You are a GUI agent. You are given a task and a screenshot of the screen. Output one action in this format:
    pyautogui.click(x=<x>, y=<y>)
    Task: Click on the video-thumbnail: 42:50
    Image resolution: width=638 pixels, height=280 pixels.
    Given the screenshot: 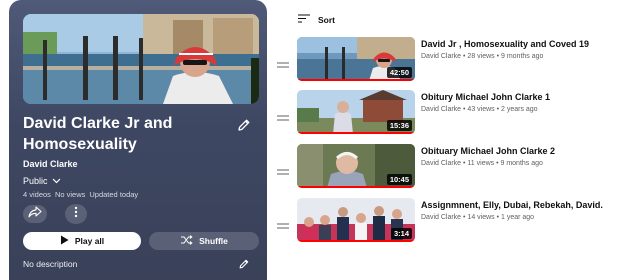 What is the action you would take?
    pyautogui.click(x=356, y=59)
    